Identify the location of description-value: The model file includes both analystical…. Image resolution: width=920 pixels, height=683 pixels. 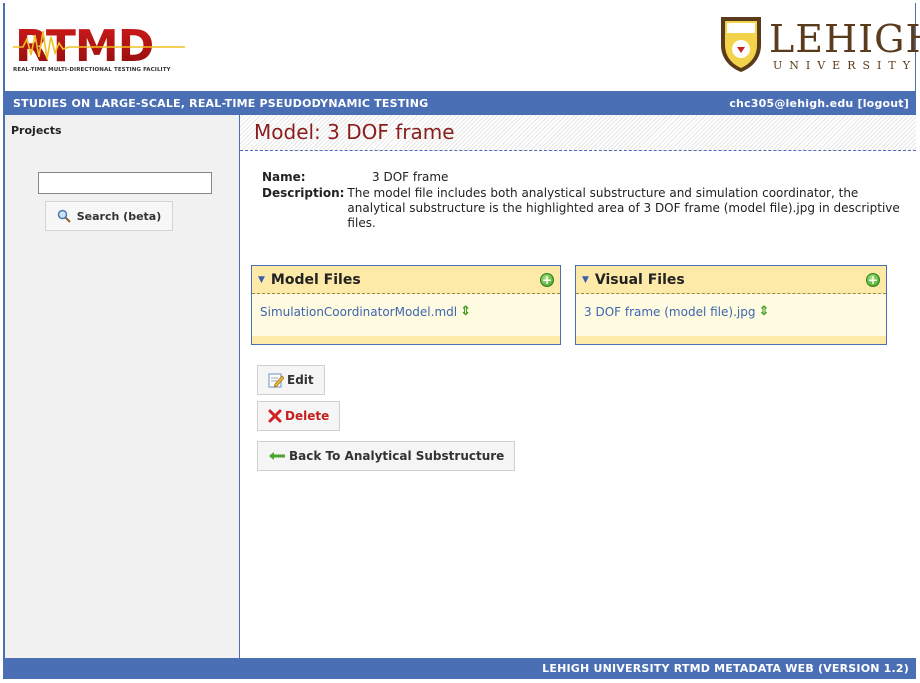
(623, 208).